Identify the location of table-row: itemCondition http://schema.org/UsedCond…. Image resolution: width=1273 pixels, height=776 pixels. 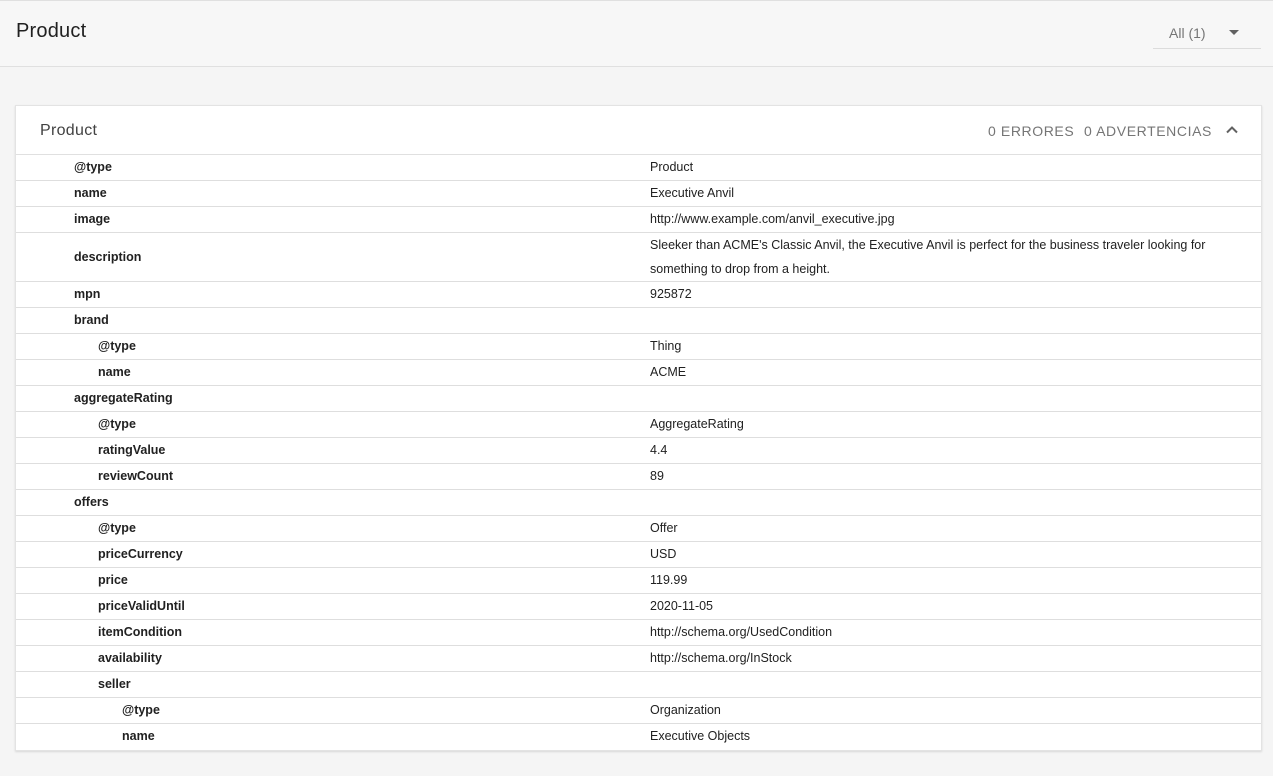
(638, 633).